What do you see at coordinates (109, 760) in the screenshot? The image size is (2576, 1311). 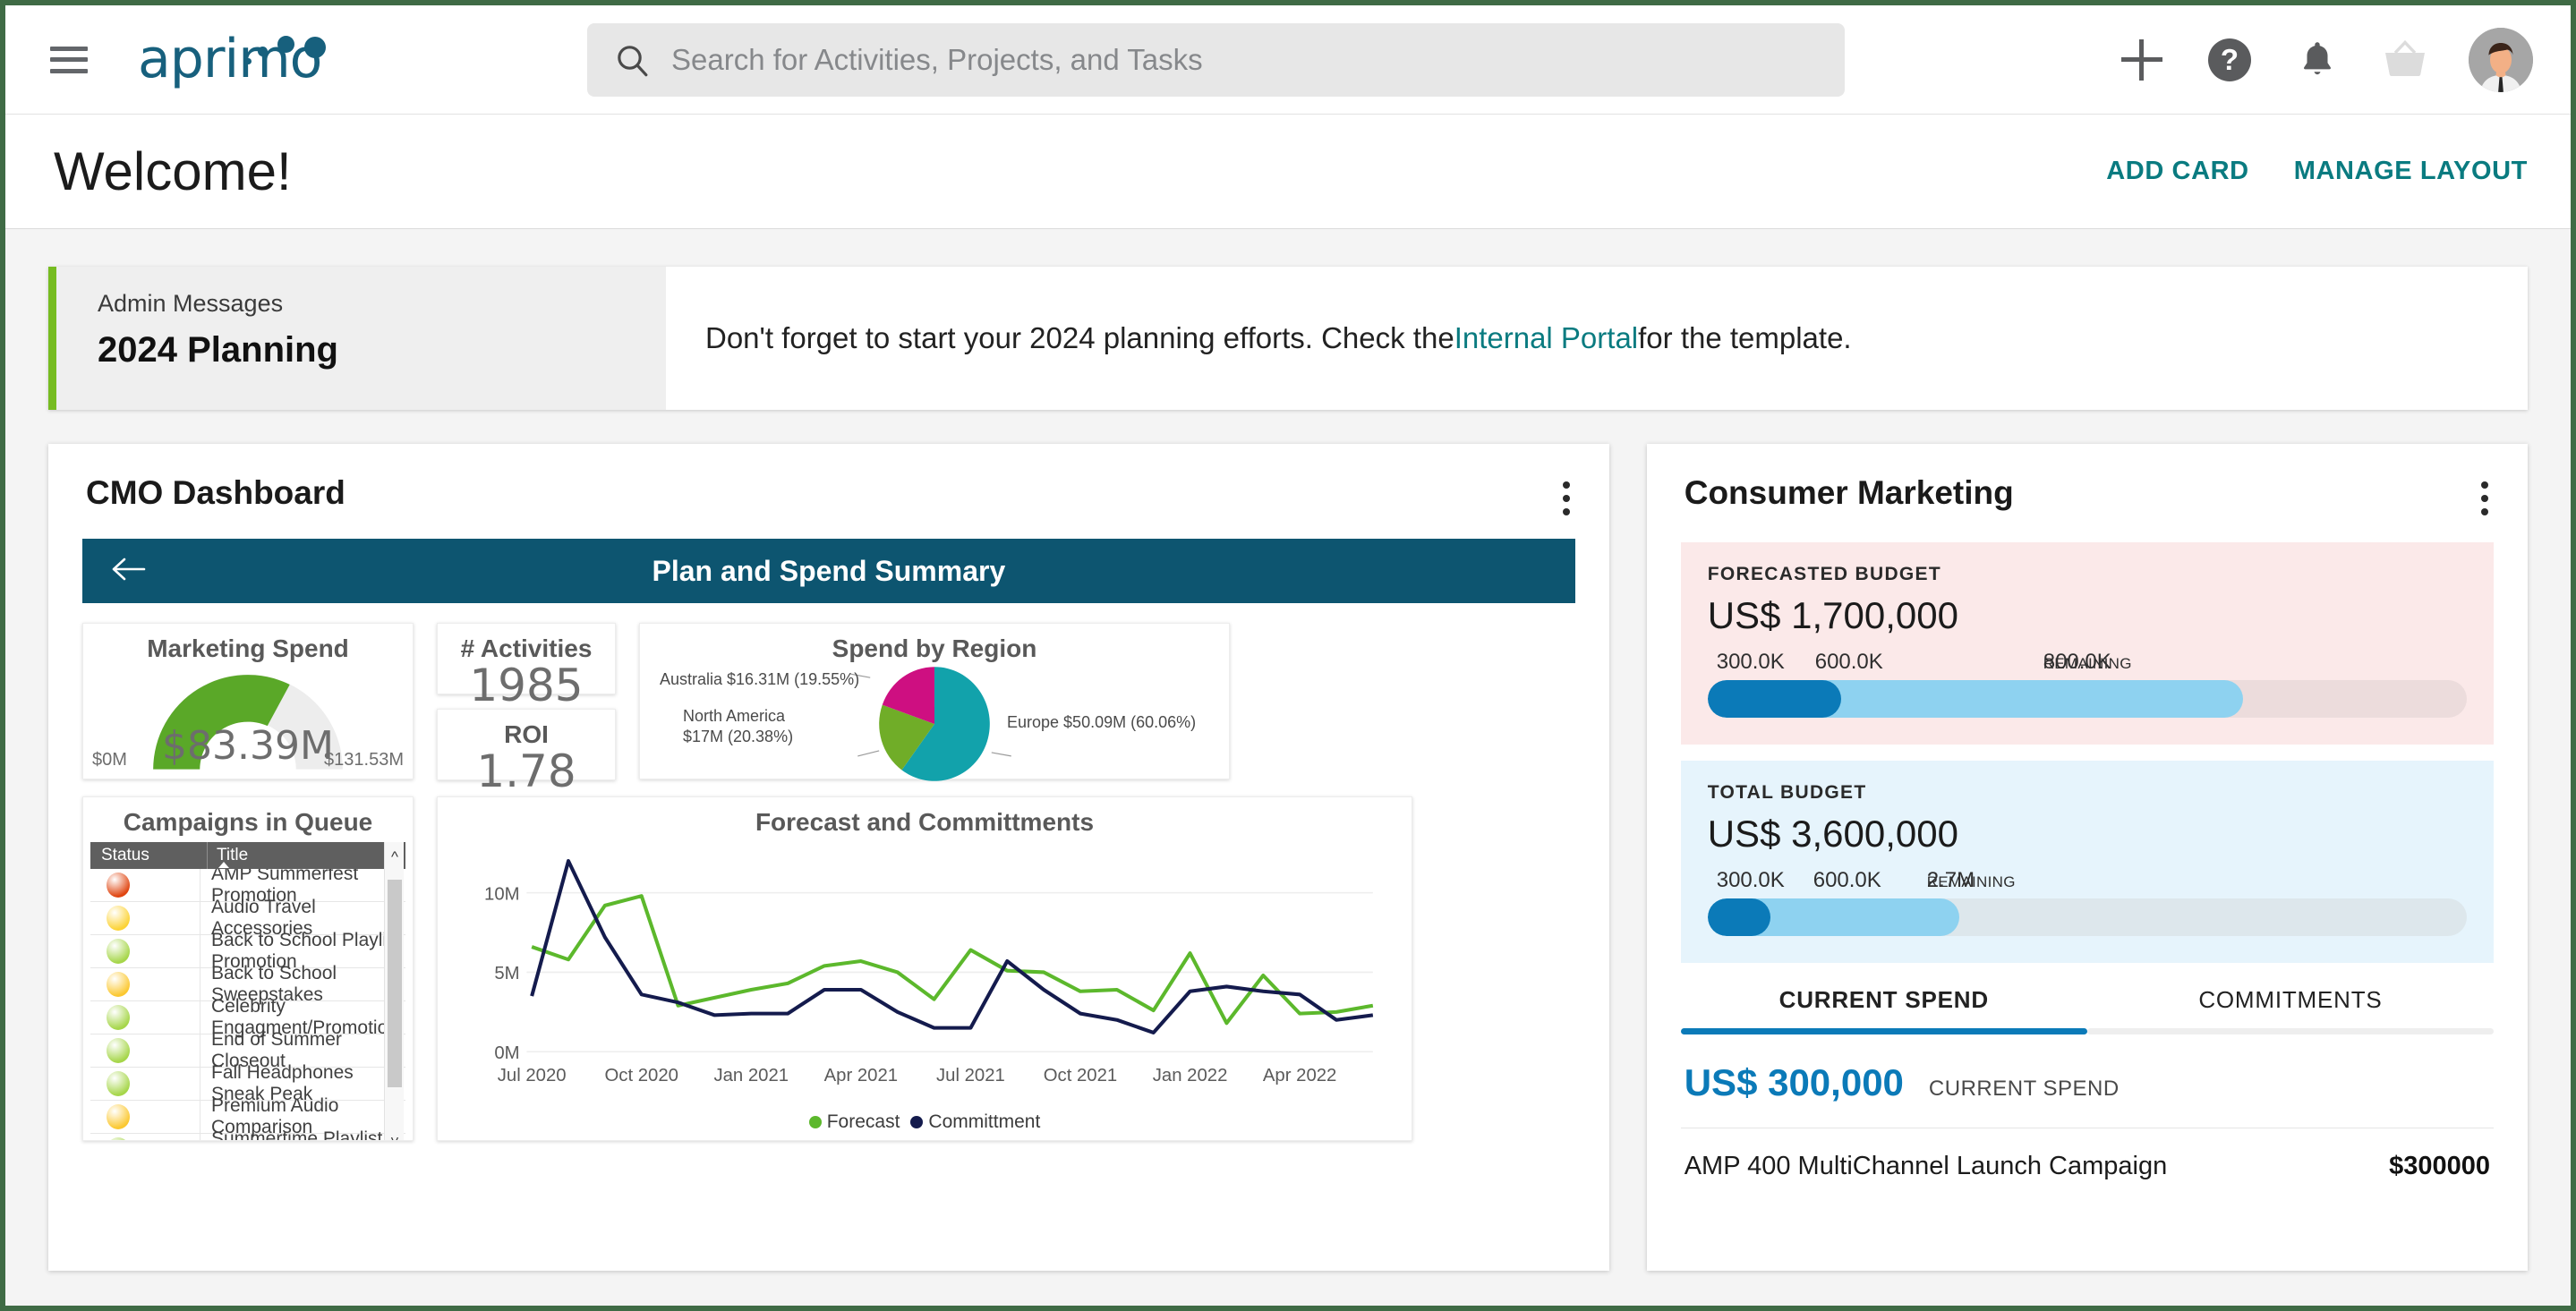 I see `marketing-spend-min: $0M` at bounding box center [109, 760].